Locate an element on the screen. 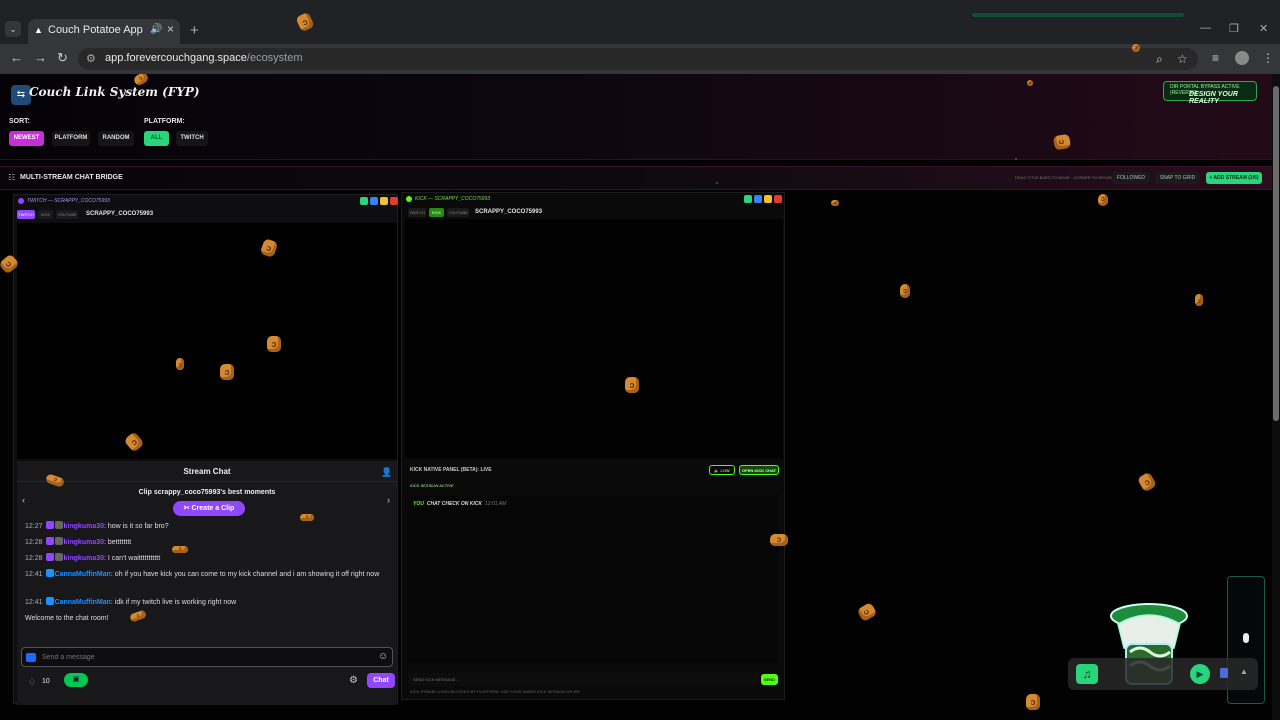 The image size is (1280, 720). back-icon: ← is located at coordinates (16, 57).